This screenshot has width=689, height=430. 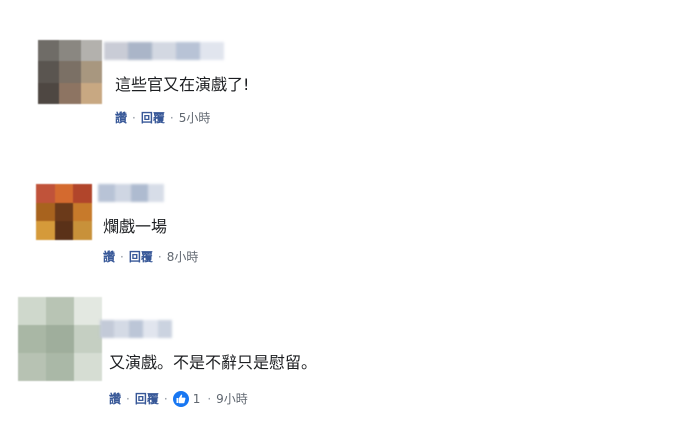 I want to click on reaction-summary: 1, so click(x=186, y=399).